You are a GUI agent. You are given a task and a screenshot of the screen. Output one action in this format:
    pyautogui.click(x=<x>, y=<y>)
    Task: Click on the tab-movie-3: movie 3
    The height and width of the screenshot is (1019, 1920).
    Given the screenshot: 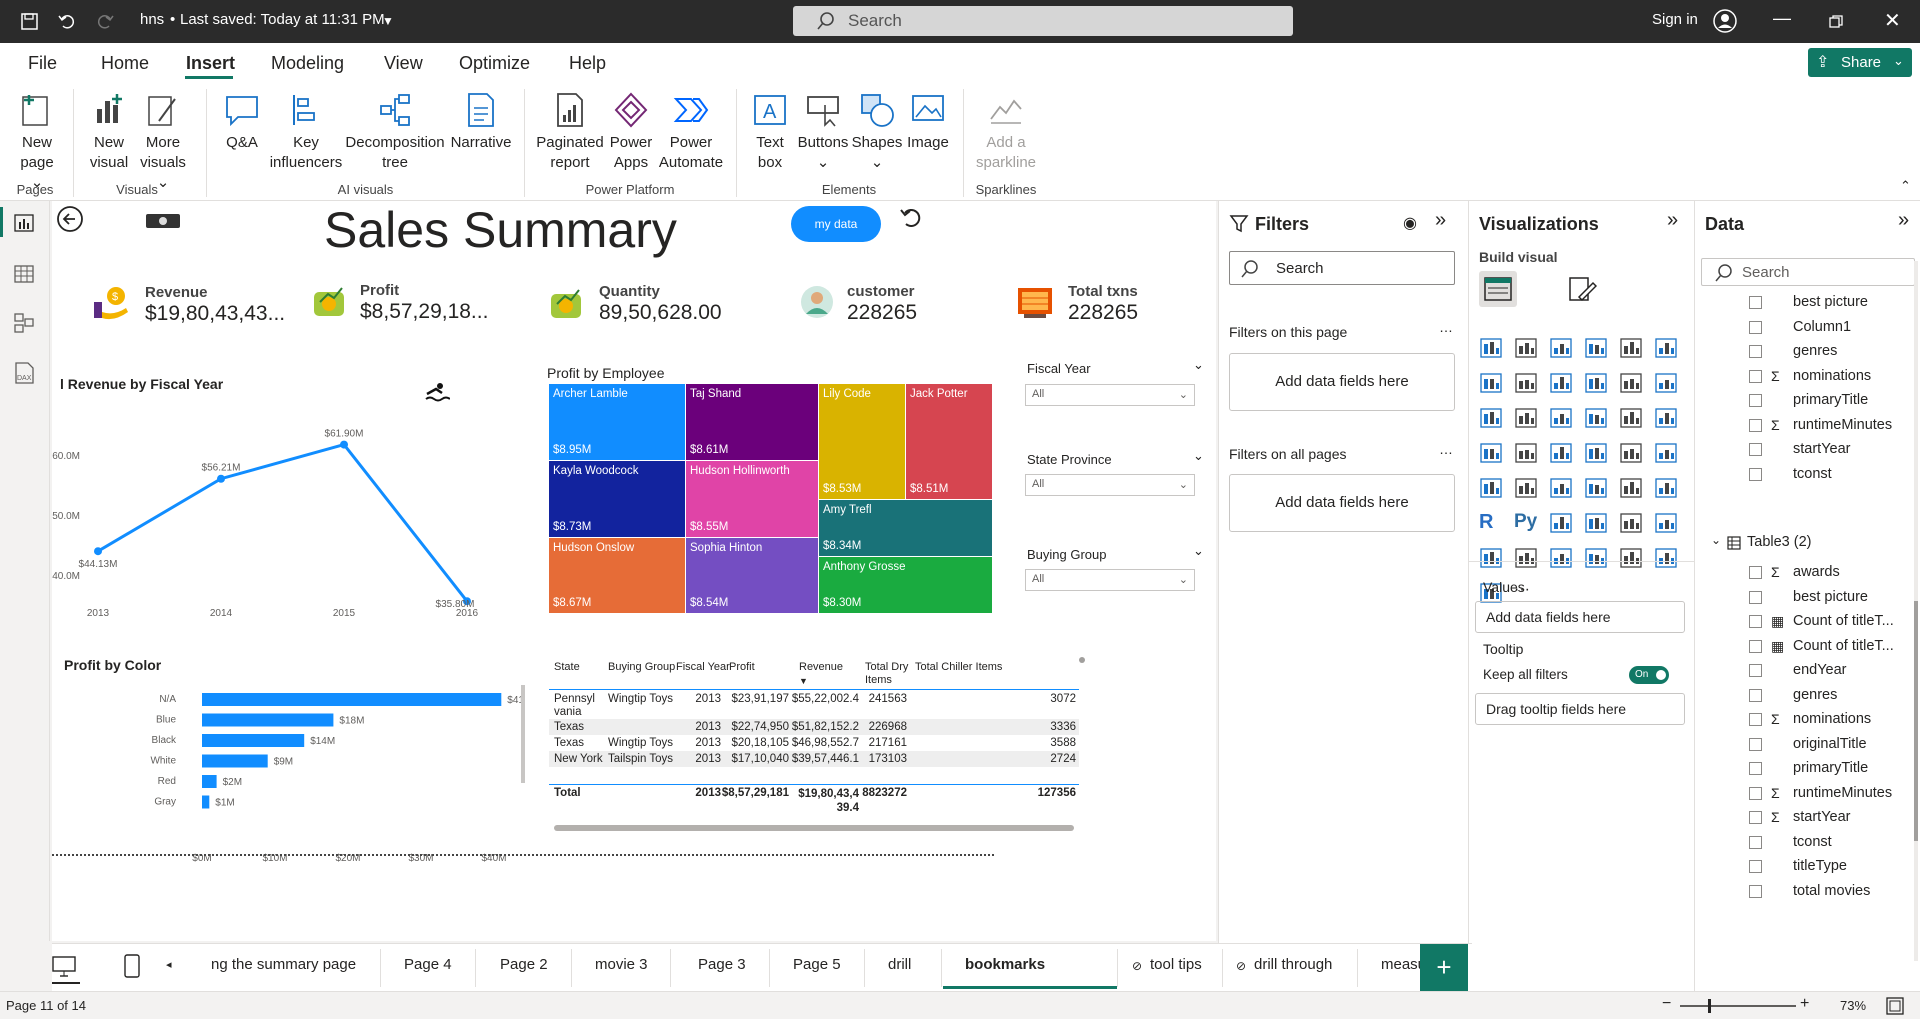 What is the action you would take?
    pyautogui.click(x=621, y=964)
    